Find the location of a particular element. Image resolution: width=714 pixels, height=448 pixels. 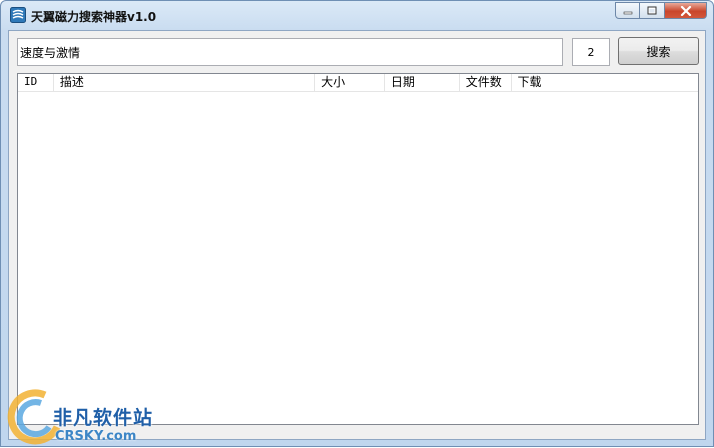

column-header-download: 下载 is located at coordinates (605, 82).